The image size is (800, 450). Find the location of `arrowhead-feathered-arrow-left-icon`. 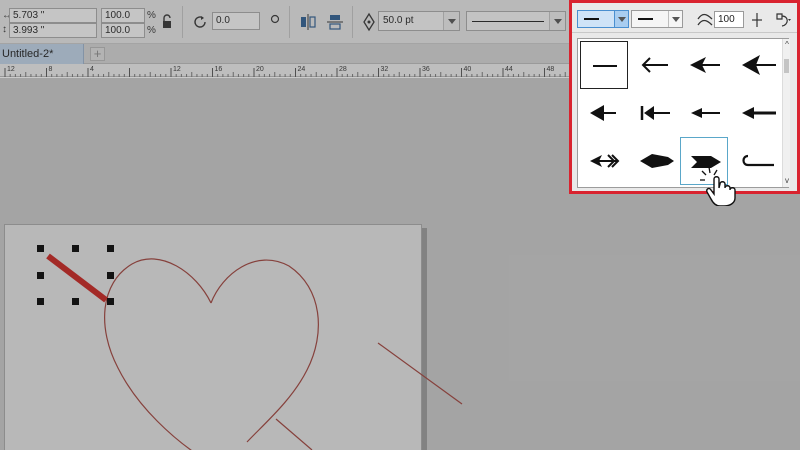

arrowhead-feathered-arrow-left-icon is located at coordinates (605, 161).